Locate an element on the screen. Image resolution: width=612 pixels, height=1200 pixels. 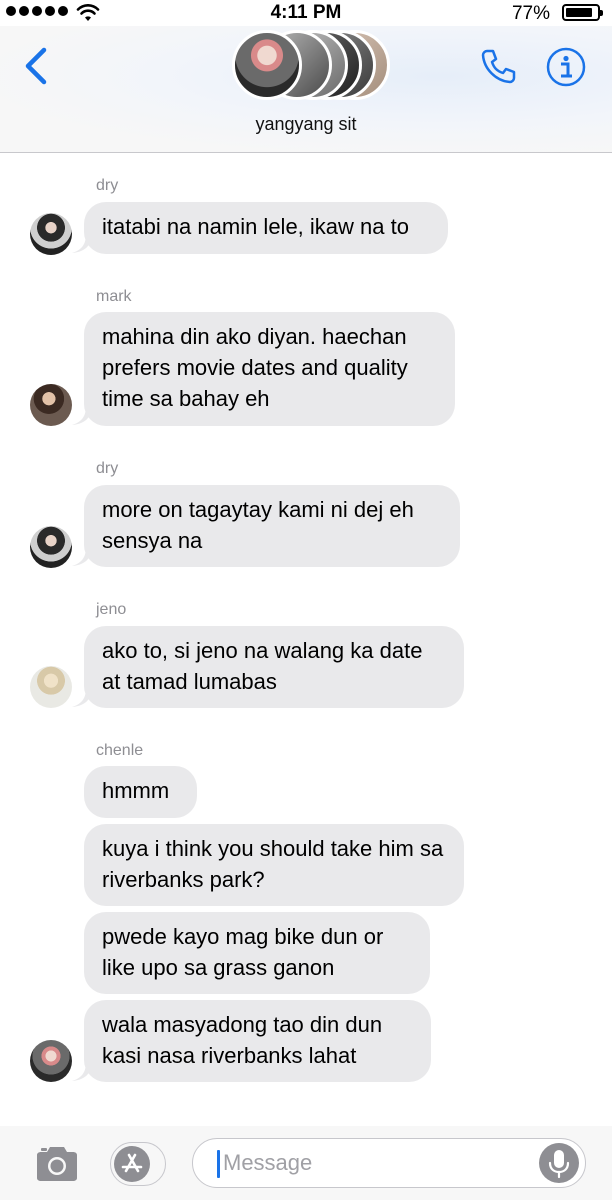
battery-icon is located at coordinates (582, 12).